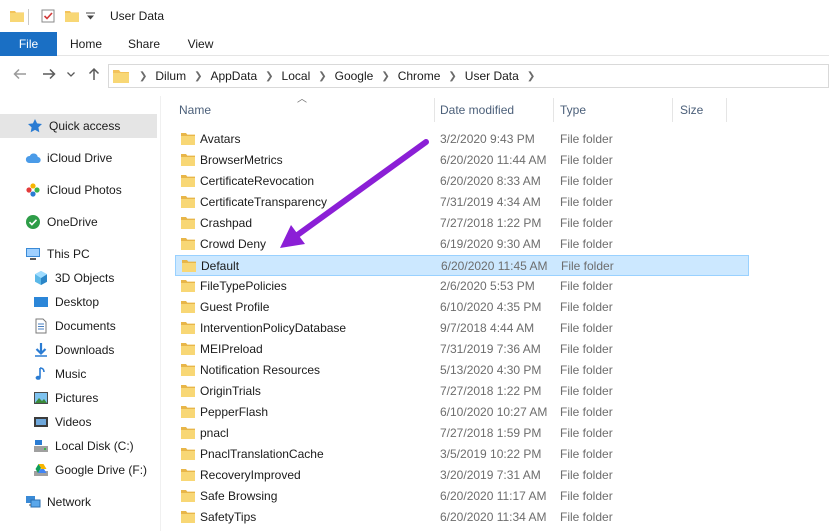  I want to click on column-header-name: Name, so click(195, 110).